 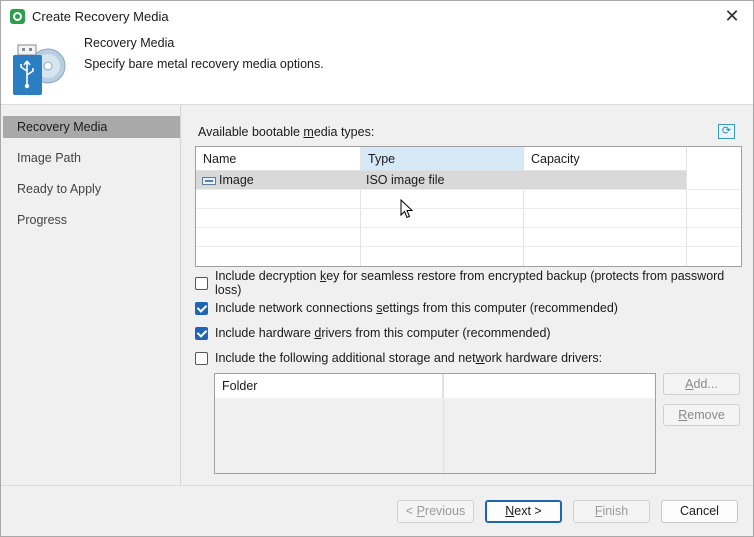 I want to click on checkbox-decryption-key, so click(x=201, y=283).